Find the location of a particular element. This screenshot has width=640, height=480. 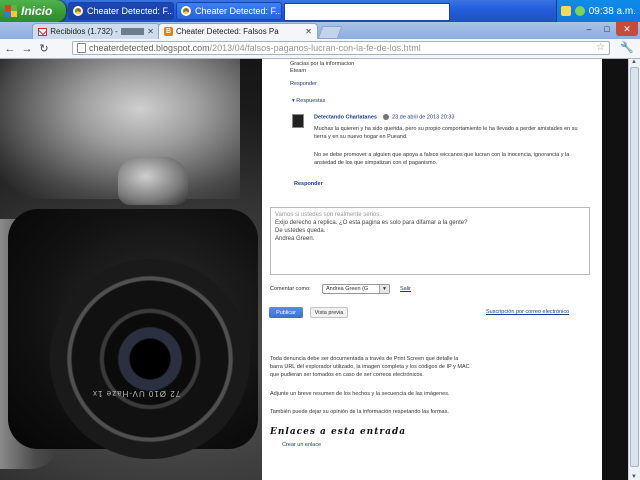

logout-link: Salir is located at coordinates (405, 289).